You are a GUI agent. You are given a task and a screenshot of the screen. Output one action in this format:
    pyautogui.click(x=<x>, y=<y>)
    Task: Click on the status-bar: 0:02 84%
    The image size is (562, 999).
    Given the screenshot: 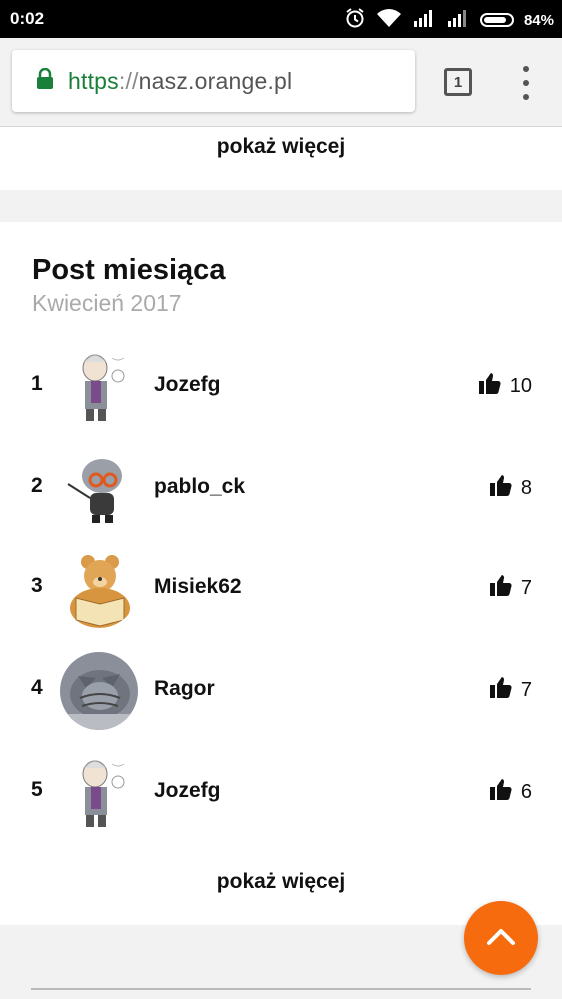 What is the action you would take?
    pyautogui.click(x=281, y=19)
    